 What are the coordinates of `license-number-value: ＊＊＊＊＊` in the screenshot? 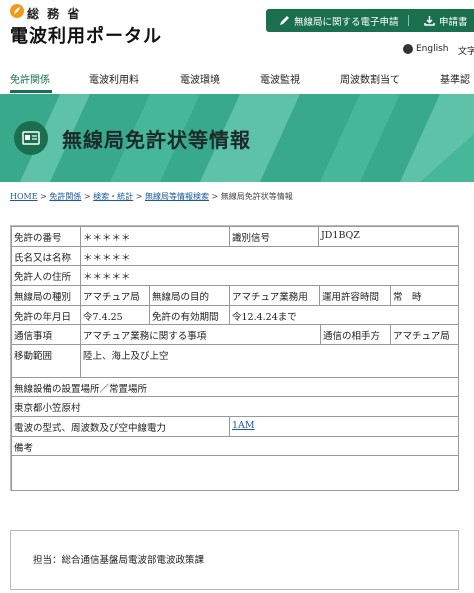 It's located at (155, 236).